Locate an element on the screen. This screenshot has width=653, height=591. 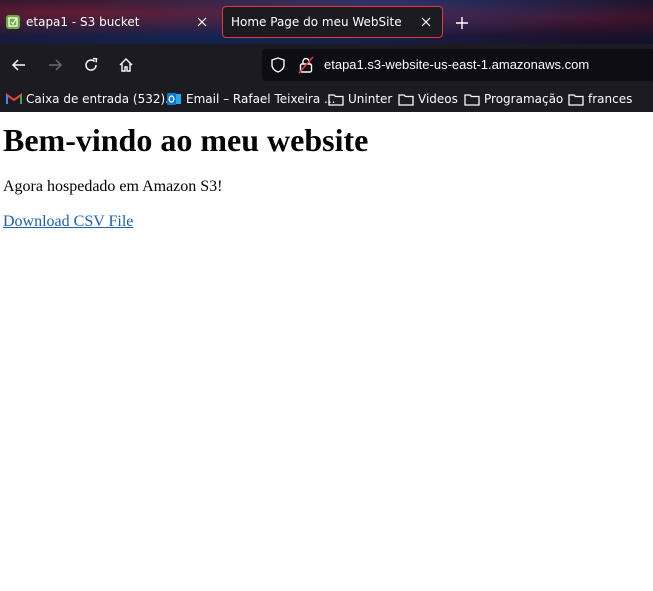
gmail-icon is located at coordinates (14, 99).